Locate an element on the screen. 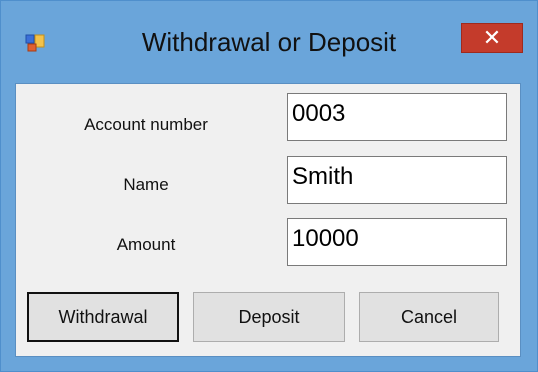 The width and height of the screenshot is (538, 372). amount-label: Amount is located at coordinates (146, 244).